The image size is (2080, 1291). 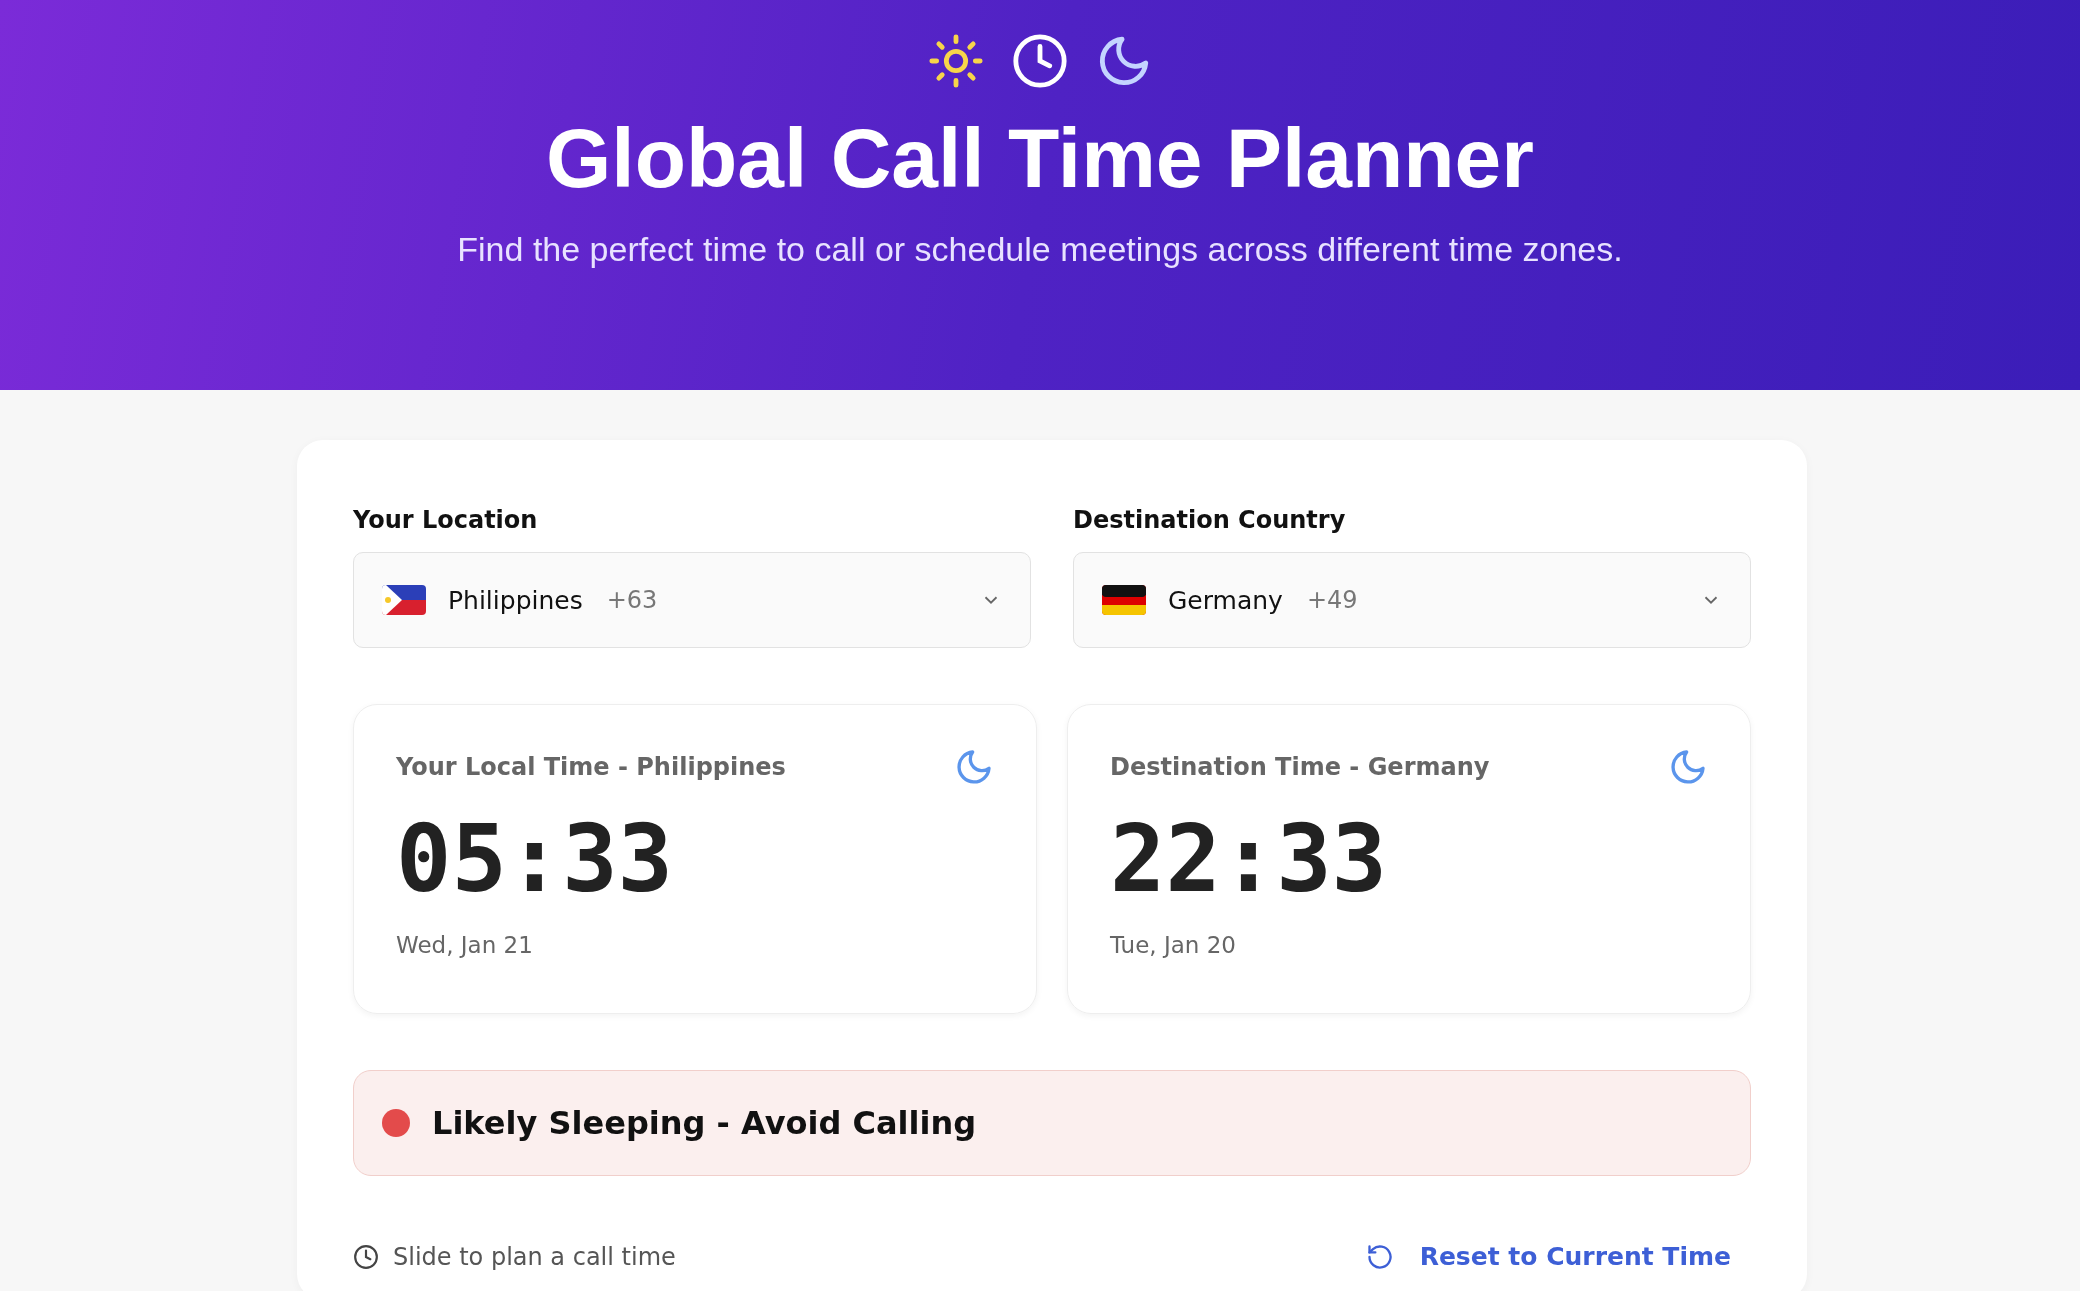 I want to click on time-card-title: Destination Time - Germany, so click(x=1300, y=767).